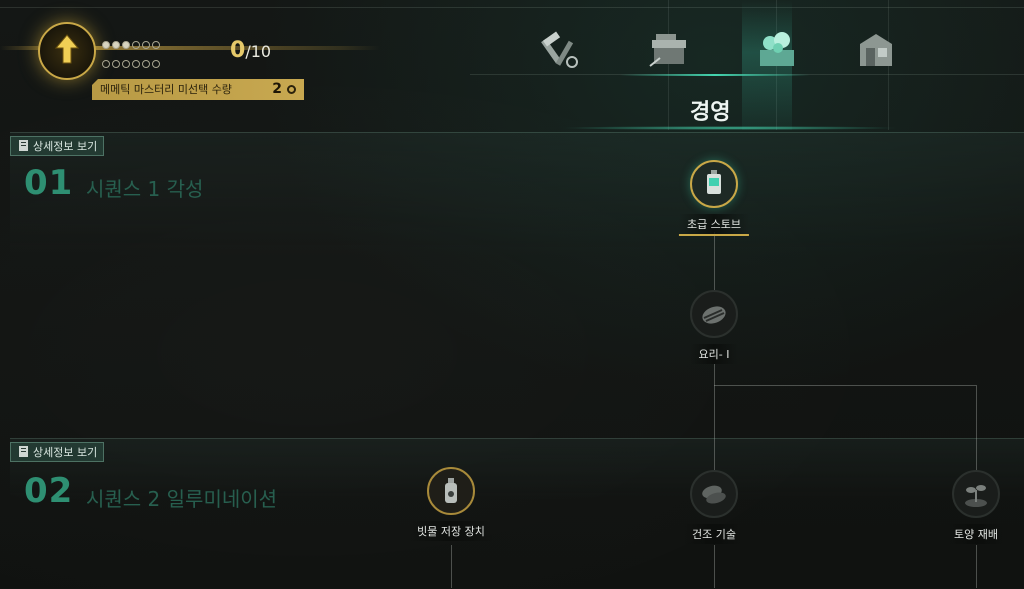  Describe the element at coordinates (451, 490) in the screenshot. I see `water-bottle-icon` at that location.